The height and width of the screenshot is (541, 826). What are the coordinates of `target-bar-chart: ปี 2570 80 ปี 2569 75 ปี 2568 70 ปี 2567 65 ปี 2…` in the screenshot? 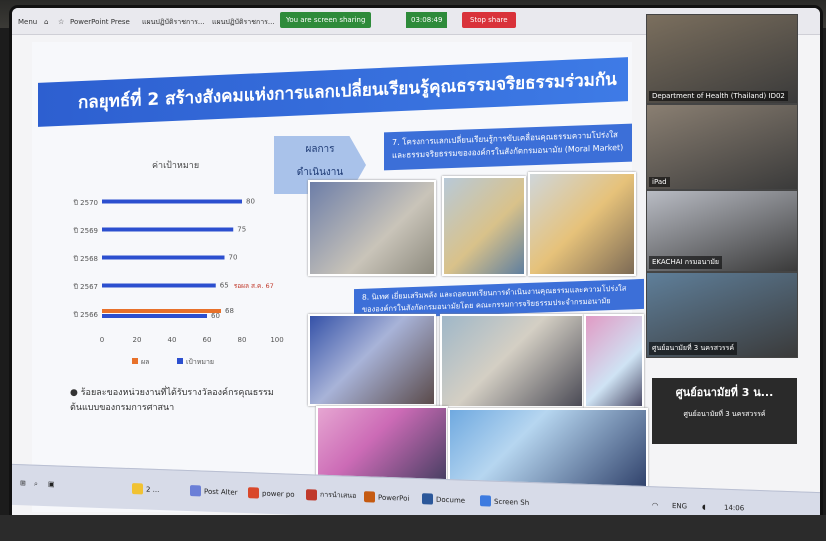 It's located at (178, 282).